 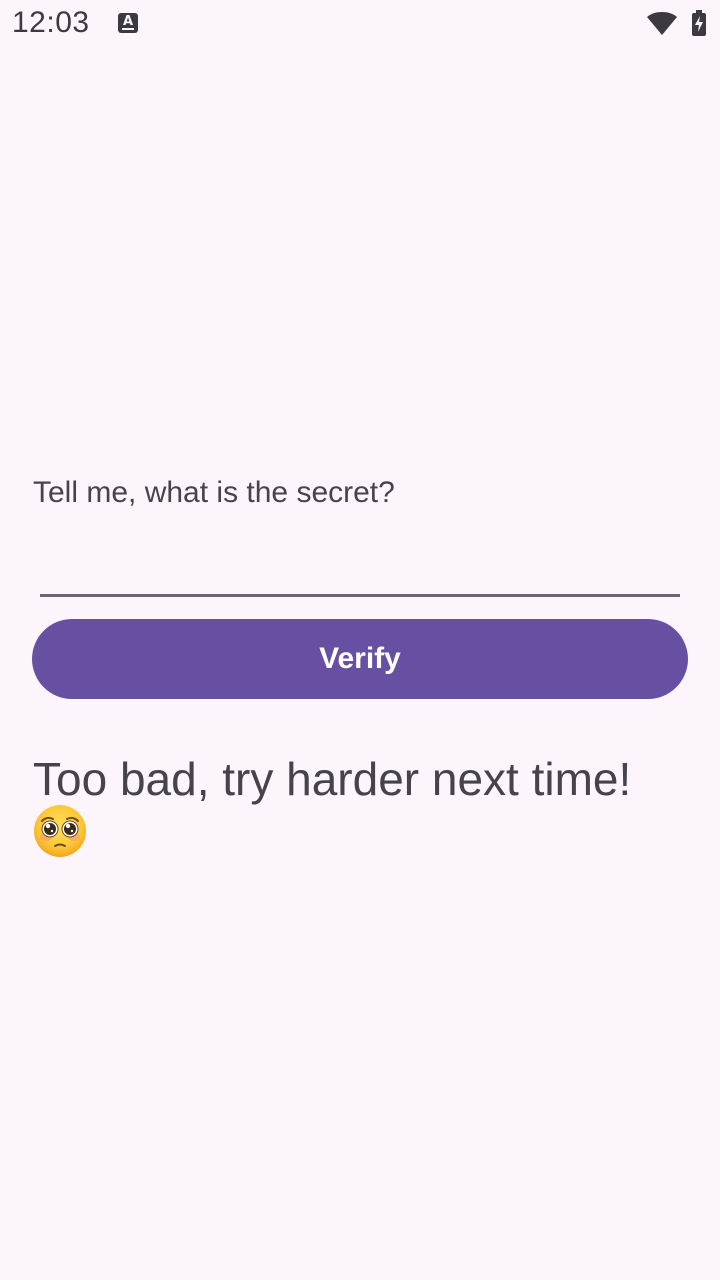 I want to click on status-bar: 12:03 A, so click(x=360, y=24).